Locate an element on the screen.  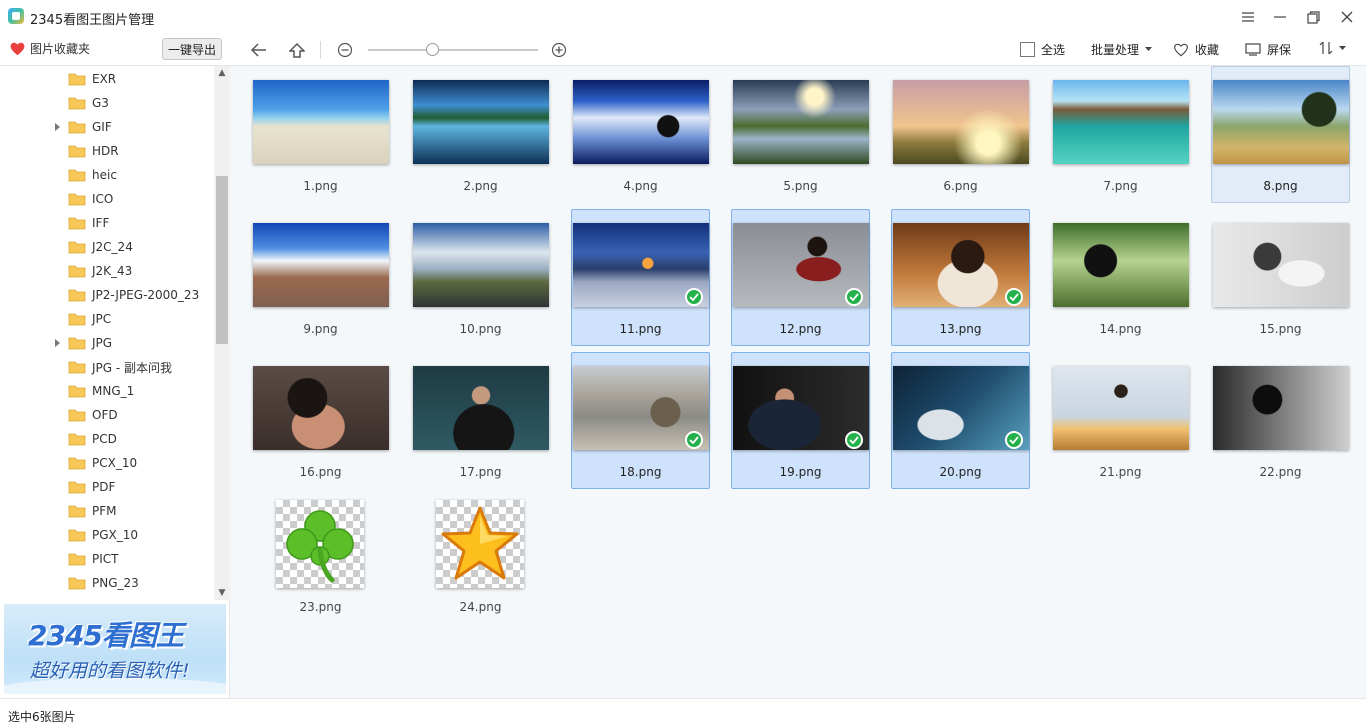
favorites-folder: 图片收藏夹 is located at coordinates (50, 48).